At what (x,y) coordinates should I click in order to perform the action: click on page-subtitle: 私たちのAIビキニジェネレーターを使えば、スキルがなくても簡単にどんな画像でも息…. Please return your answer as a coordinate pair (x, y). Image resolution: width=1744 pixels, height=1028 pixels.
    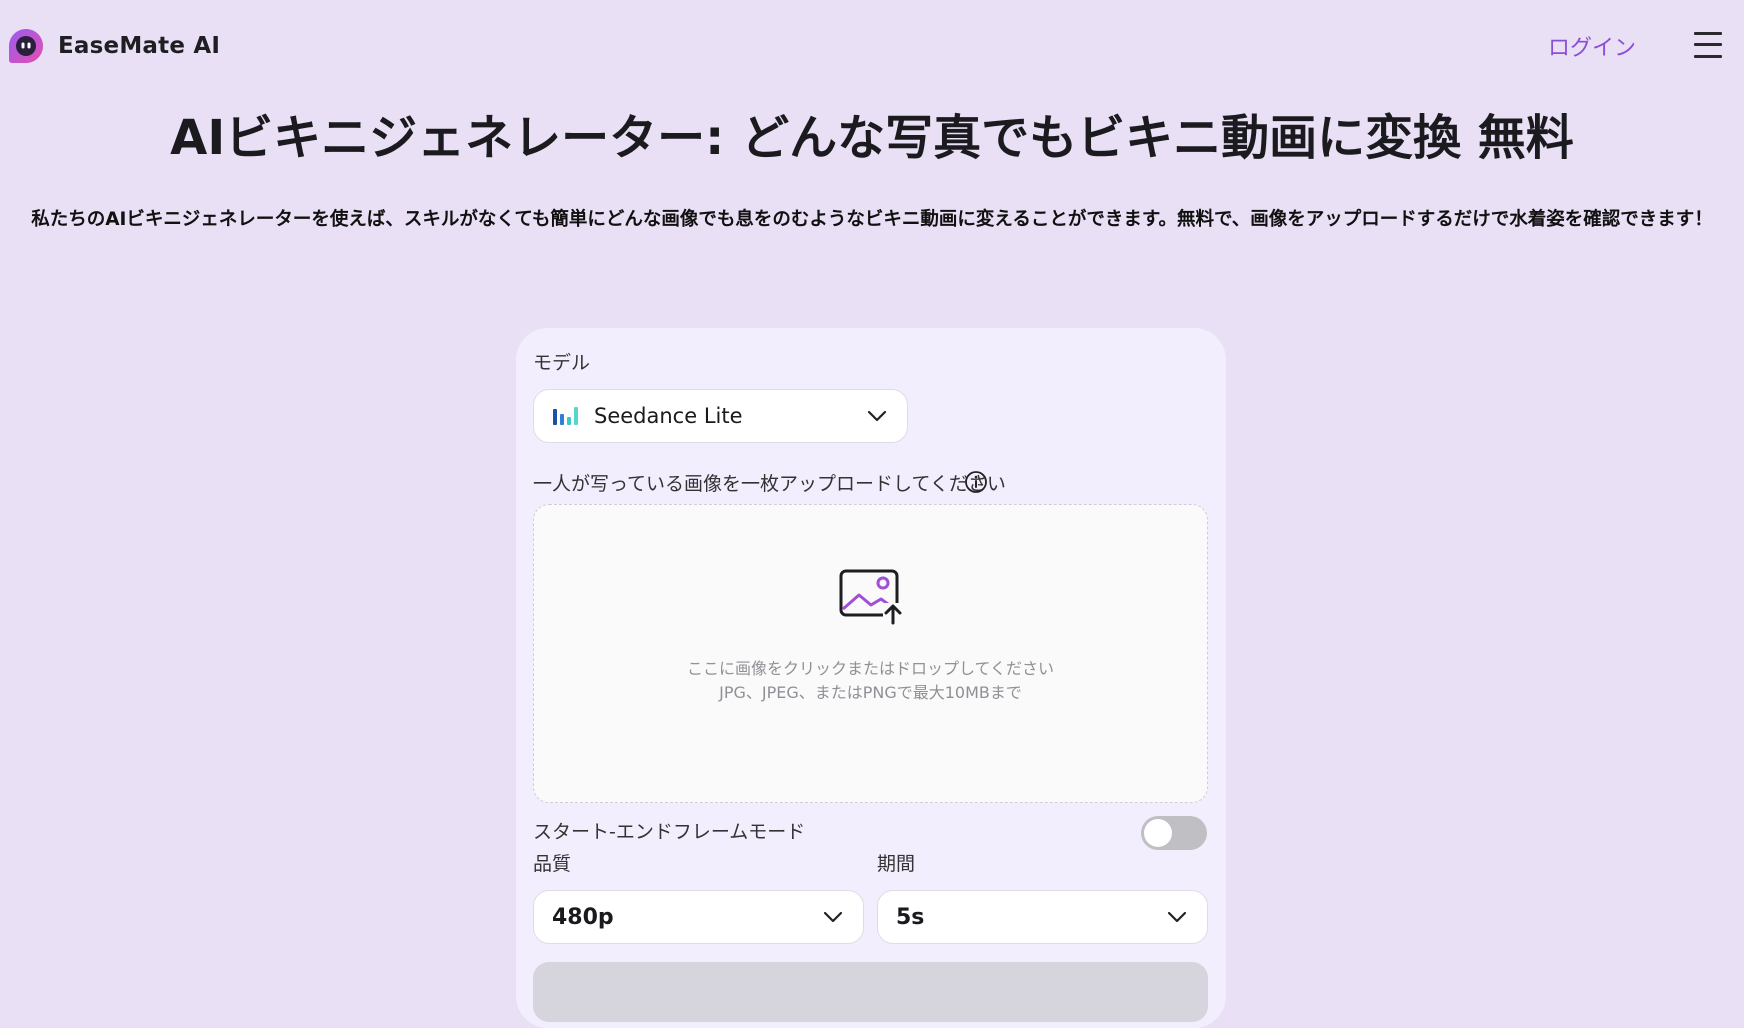
    Looking at the image, I should click on (872, 219).